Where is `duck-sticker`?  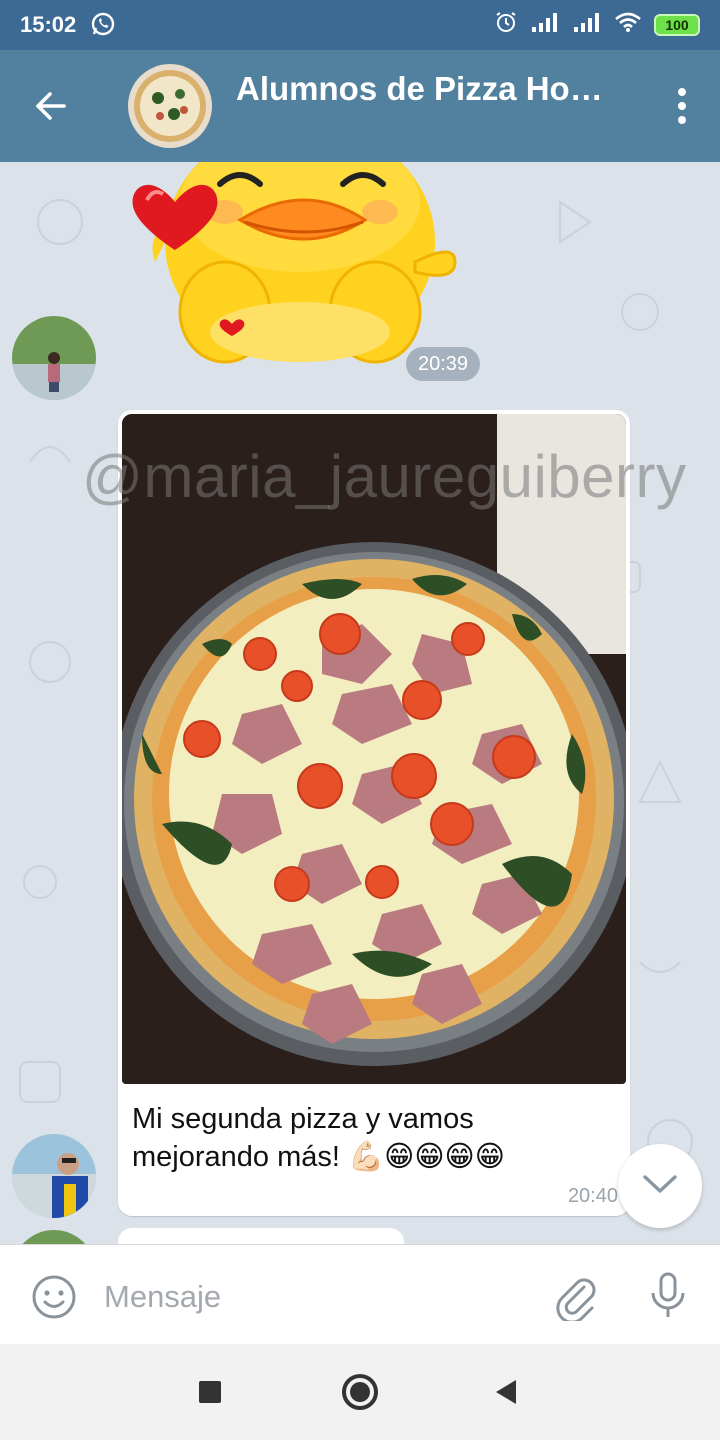 duck-sticker is located at coordinates (295, 267).